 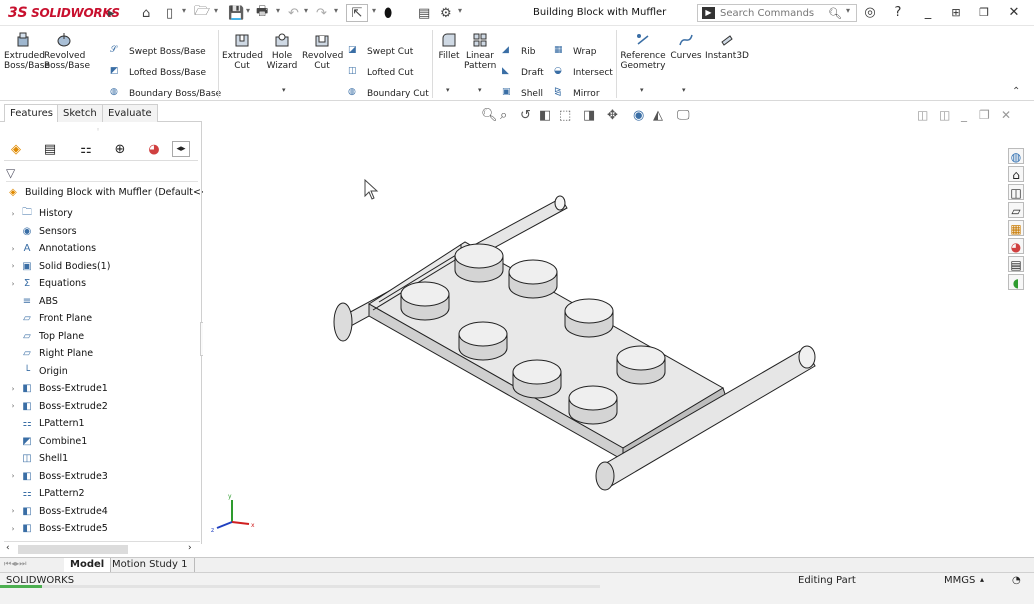 What do you see at coordinates (47, 441) in the screenshot?
I see `tree-item: ◩ Combine1` at bounding box center [47, 441].